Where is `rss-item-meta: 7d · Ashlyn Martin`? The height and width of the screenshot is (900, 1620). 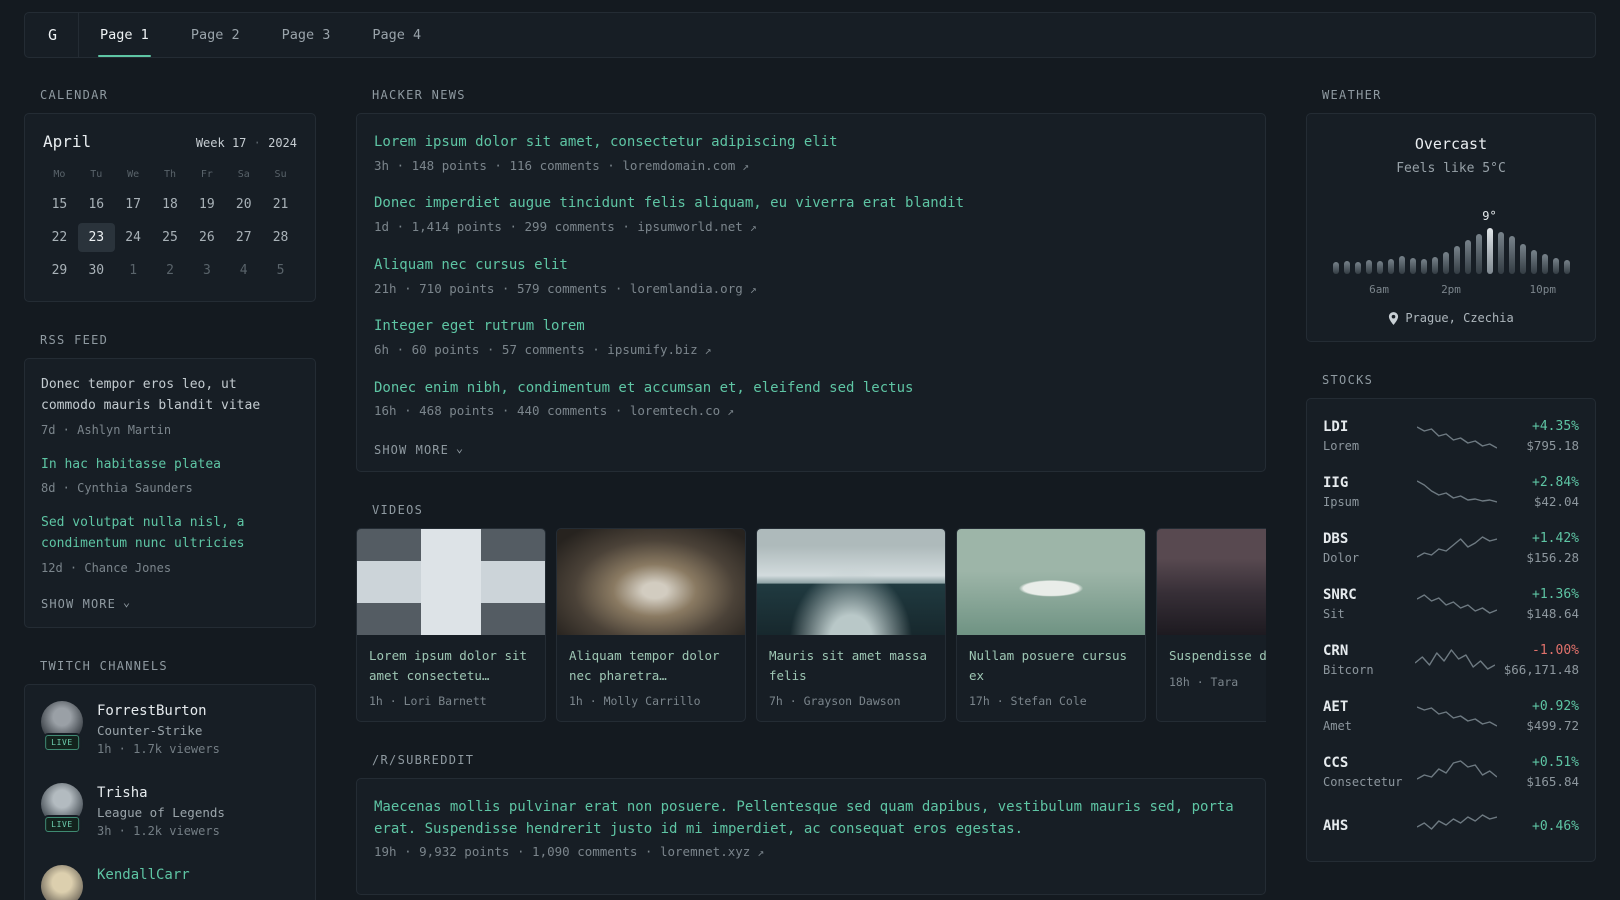 rss-item-meta: 7d · Ashlyn Martin is located at coordinates (106, 429).